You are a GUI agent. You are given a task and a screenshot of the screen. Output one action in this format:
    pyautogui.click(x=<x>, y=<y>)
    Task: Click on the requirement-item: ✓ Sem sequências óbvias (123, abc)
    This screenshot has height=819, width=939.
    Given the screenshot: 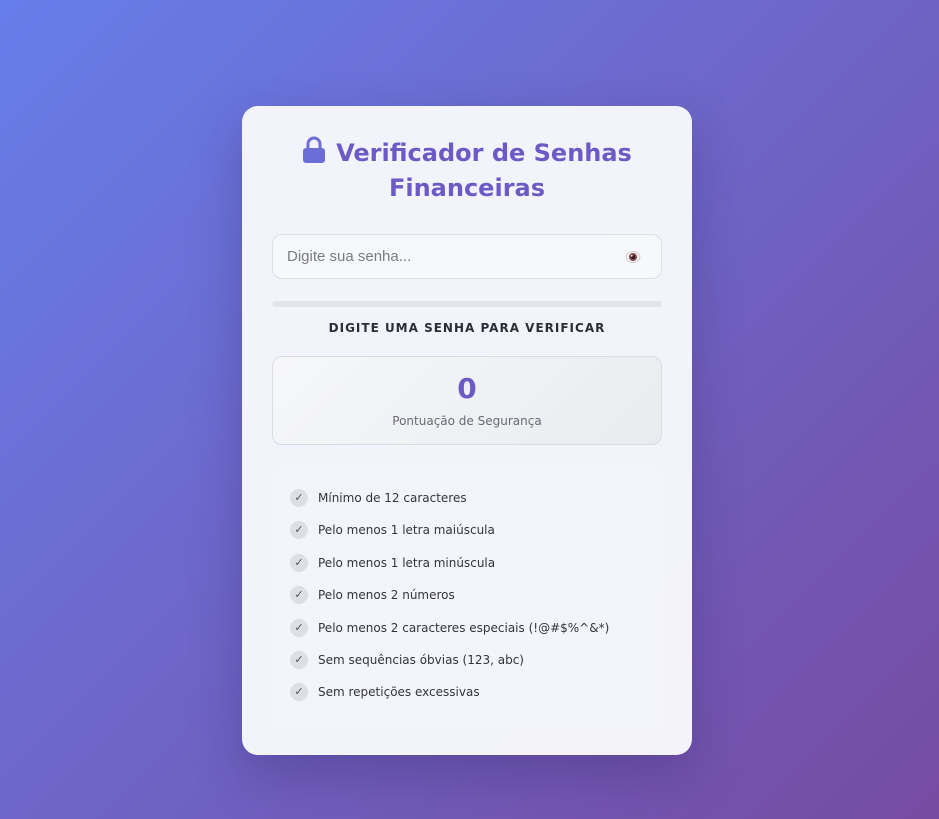 What is the action you would take?
    pyautogui.click(x=467, y=665)
    